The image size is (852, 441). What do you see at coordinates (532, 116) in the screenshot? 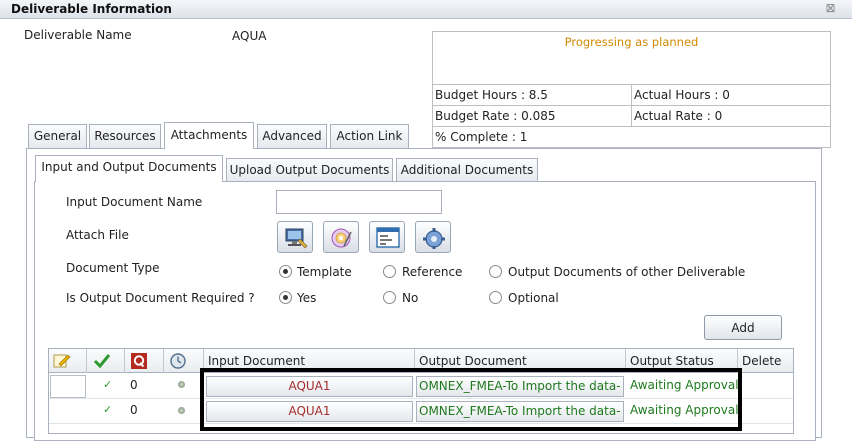
I see `budget-rate: Budget Rate : 0.085` at bounding box center [532, 116].